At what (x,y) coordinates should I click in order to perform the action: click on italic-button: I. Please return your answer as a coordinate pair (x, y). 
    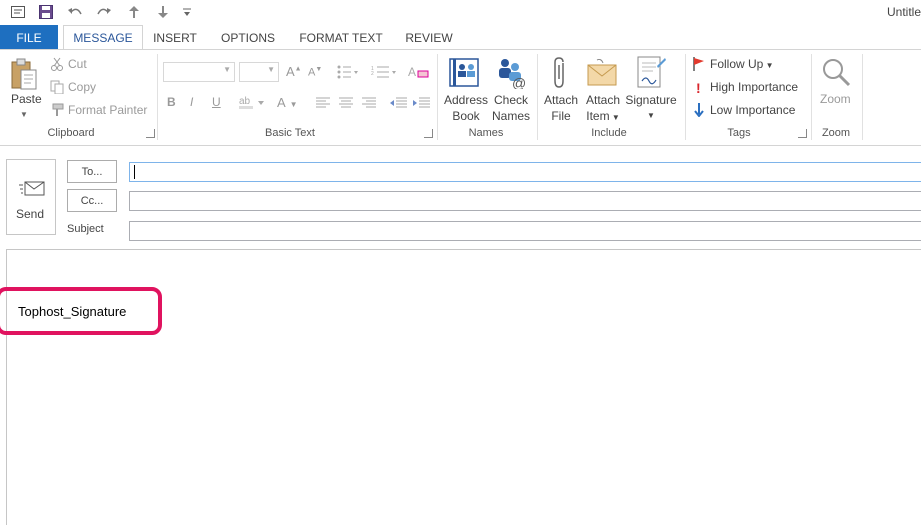
    Looking at the image, I should click on (191, 102).